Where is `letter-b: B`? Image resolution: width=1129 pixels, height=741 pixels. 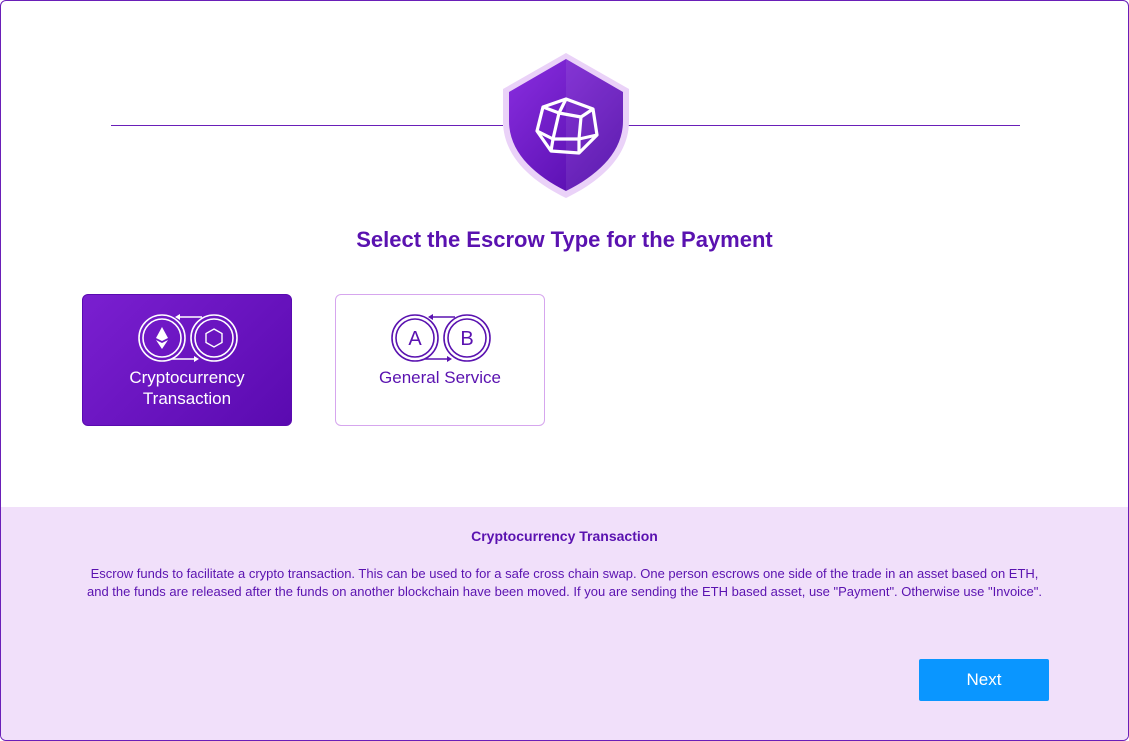
letter-b: B is located at coordinates (466, 339).